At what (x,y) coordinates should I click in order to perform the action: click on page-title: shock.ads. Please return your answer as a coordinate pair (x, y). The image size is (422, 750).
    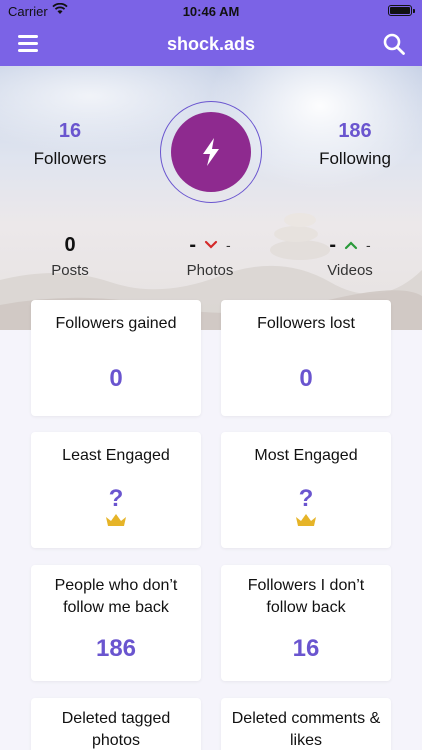
    Looking at the image, I should click on (211, 44).